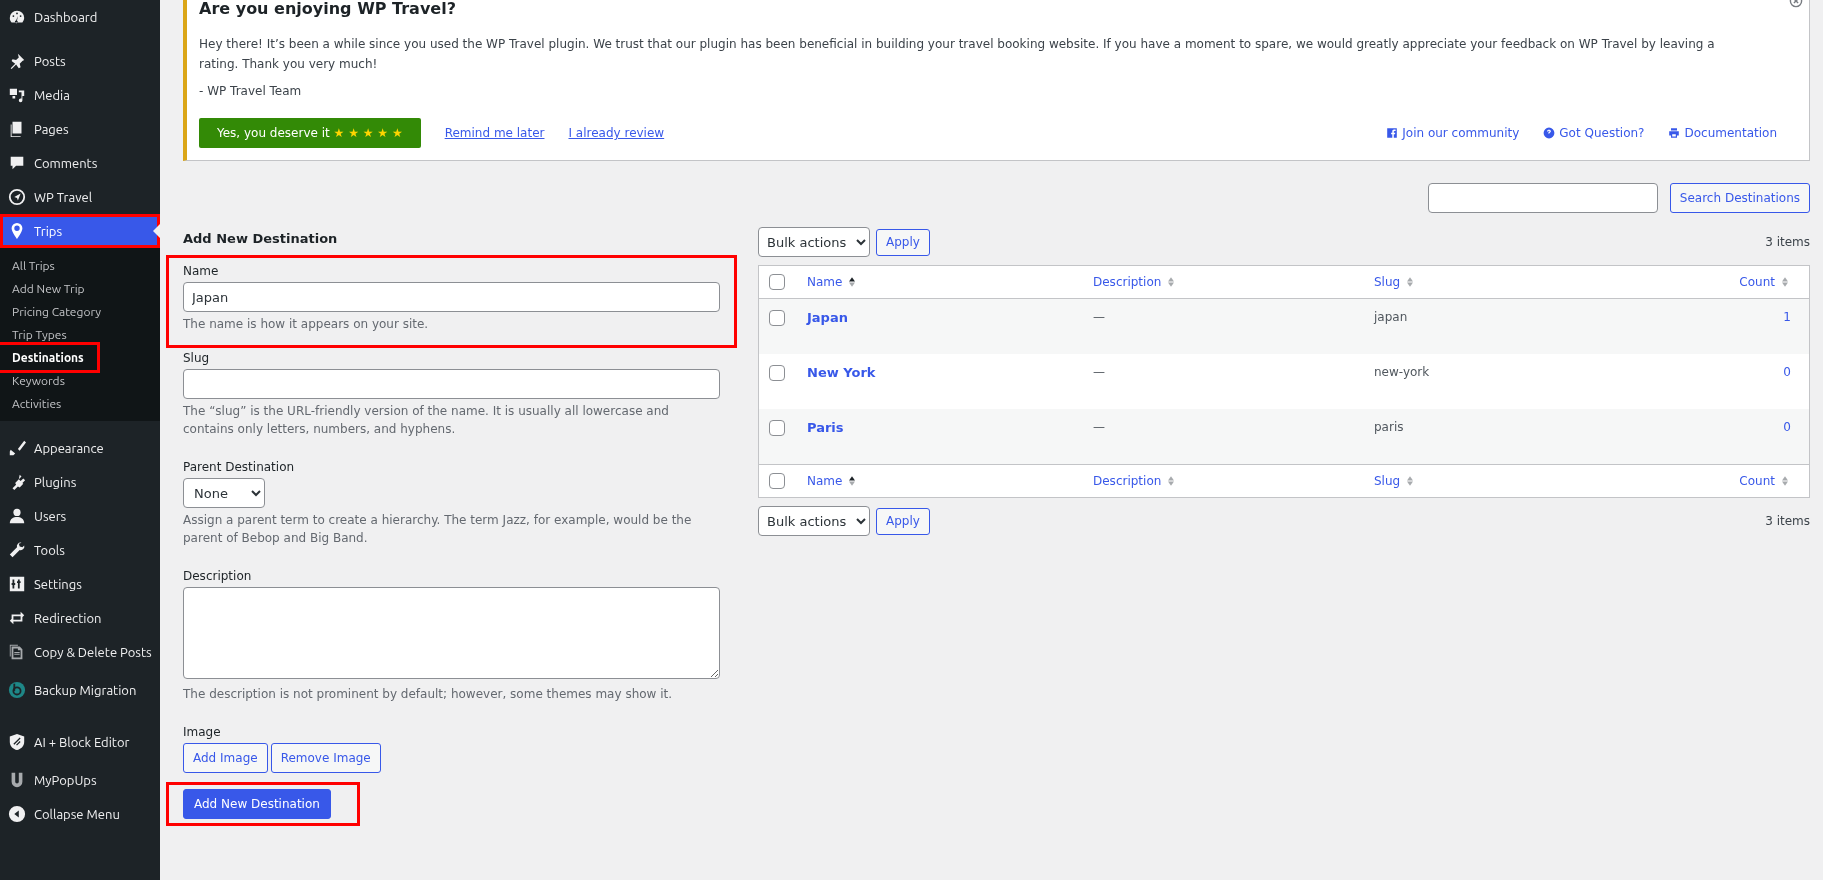 This screenshot has height=880, width=1823. I want to click on rate-button: Yes, you deserve it ★ ★ ★ ★ ★, so click(310, 133).